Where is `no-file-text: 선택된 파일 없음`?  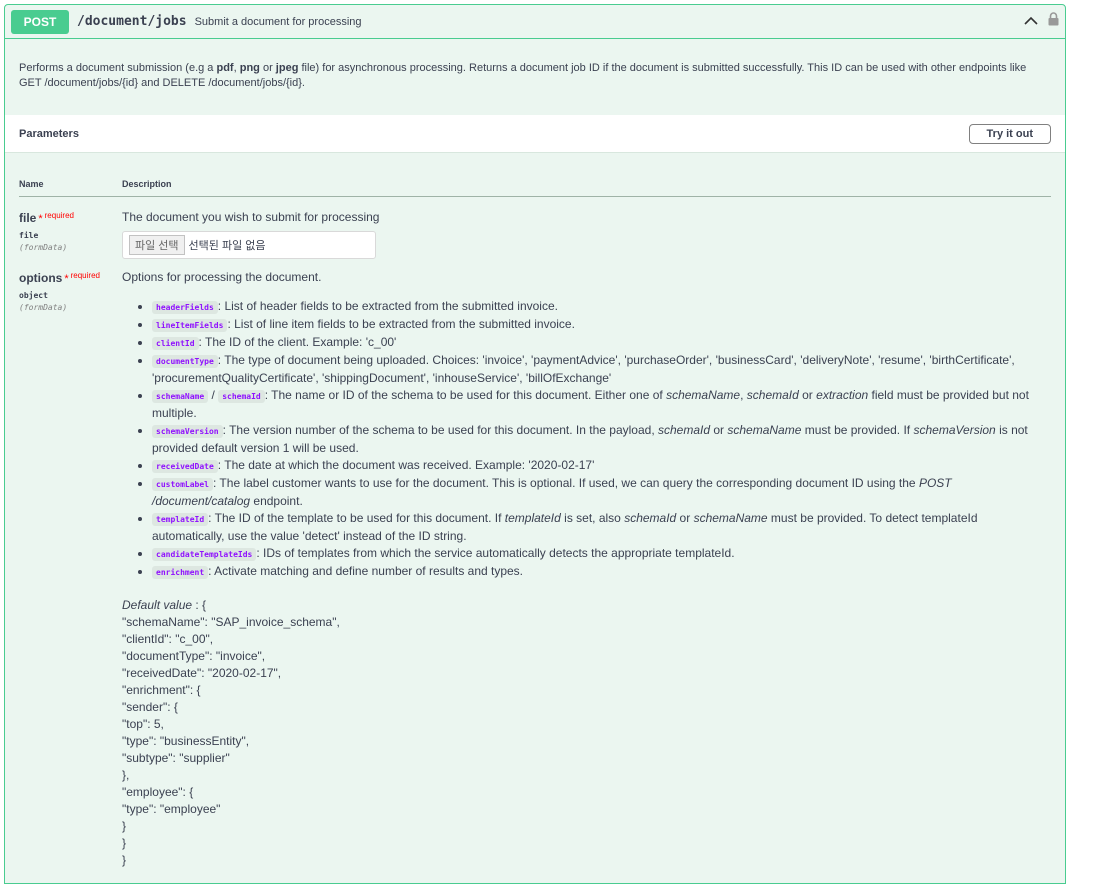
no-file-text: 선택된 파일 없음 is located at coordinates (227, 246).